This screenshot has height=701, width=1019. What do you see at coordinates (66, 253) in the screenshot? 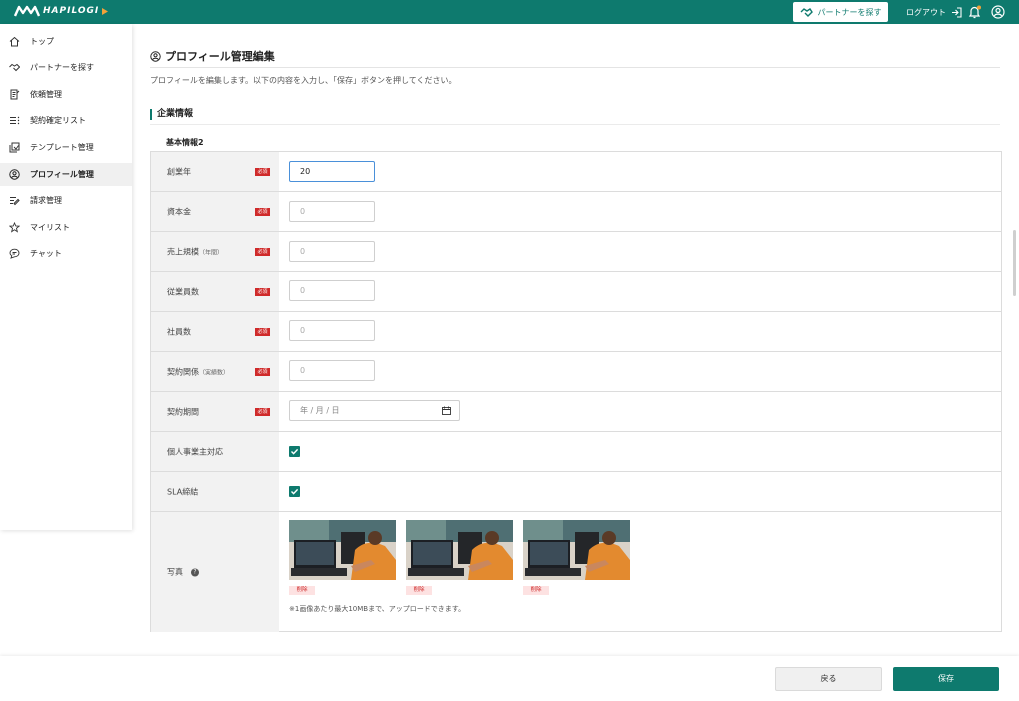
I see `sidebar-item-chat: チャット` at bounding box center [66, 253].